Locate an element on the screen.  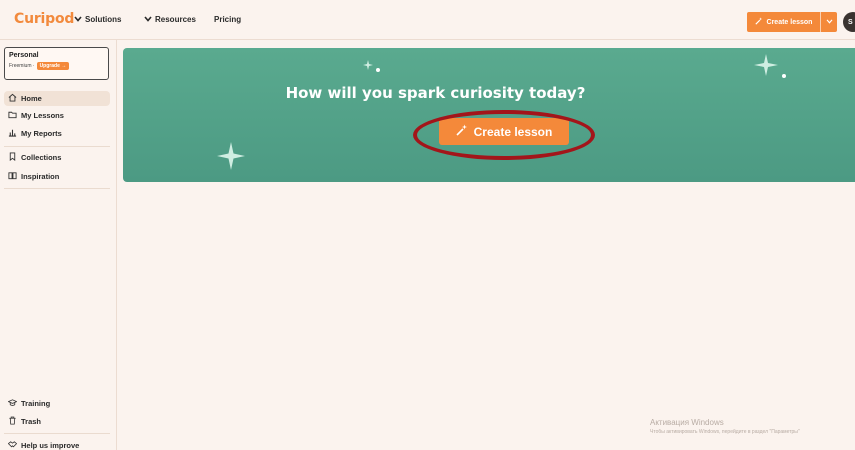
sidebar-item-home: Home is located at coordinates (57, 98).